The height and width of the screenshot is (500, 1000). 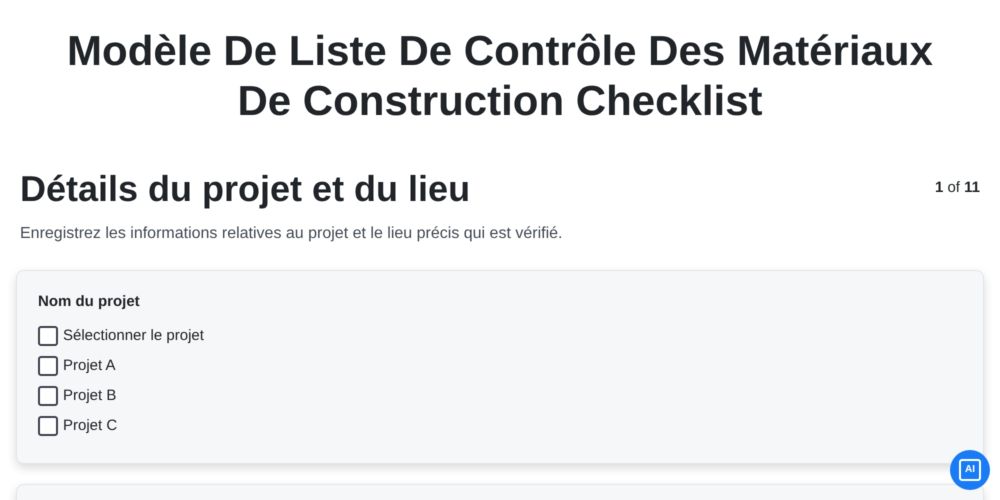 I want to click on section-heading: Détails du projet et du lieu, so click(x=245, y=188).